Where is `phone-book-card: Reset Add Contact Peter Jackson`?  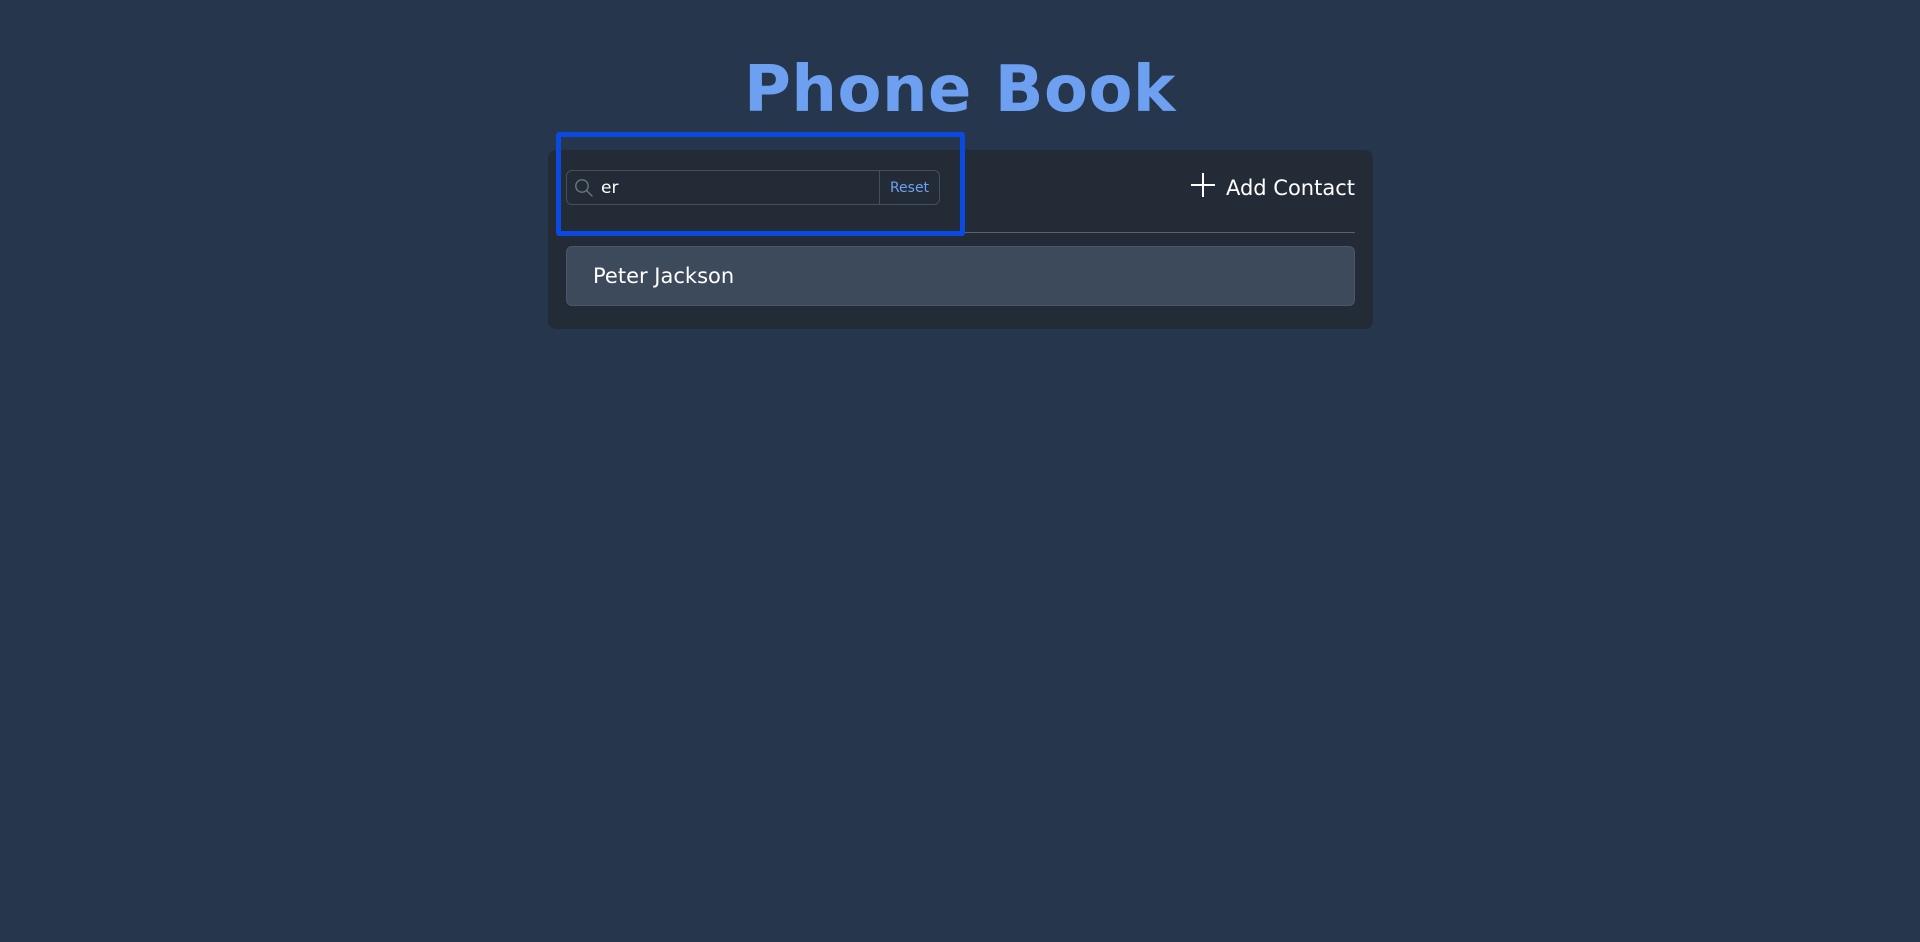
phone-book-card: Reset Add Contact Peter Jackson is located at coordinates (960, 239).